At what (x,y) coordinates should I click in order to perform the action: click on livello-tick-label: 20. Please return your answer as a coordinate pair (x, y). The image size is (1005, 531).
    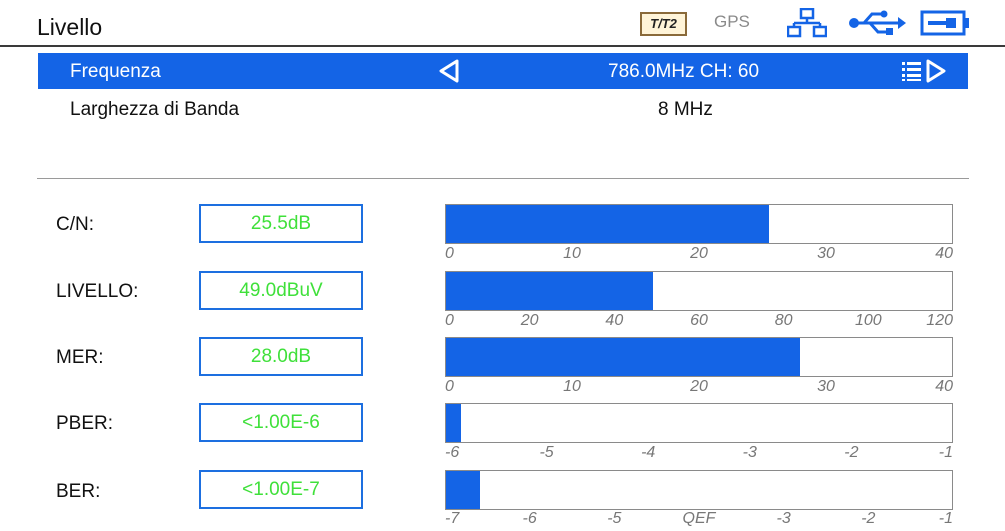
    Looking at the image, I should click on (529, 320).